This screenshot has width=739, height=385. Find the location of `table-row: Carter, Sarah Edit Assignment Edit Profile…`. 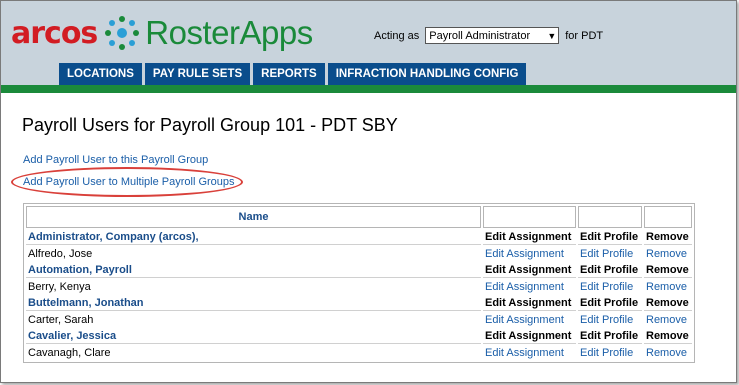

table-row: Carter, Sarah Edit Assignment Edit Profile… is located at coordinates (359, 320).